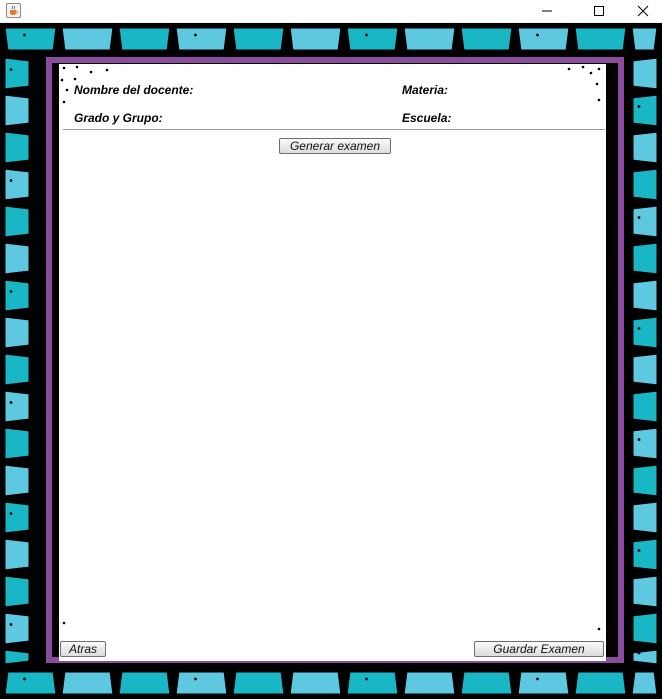  I want to click on maximize-button, so click(599, 11).